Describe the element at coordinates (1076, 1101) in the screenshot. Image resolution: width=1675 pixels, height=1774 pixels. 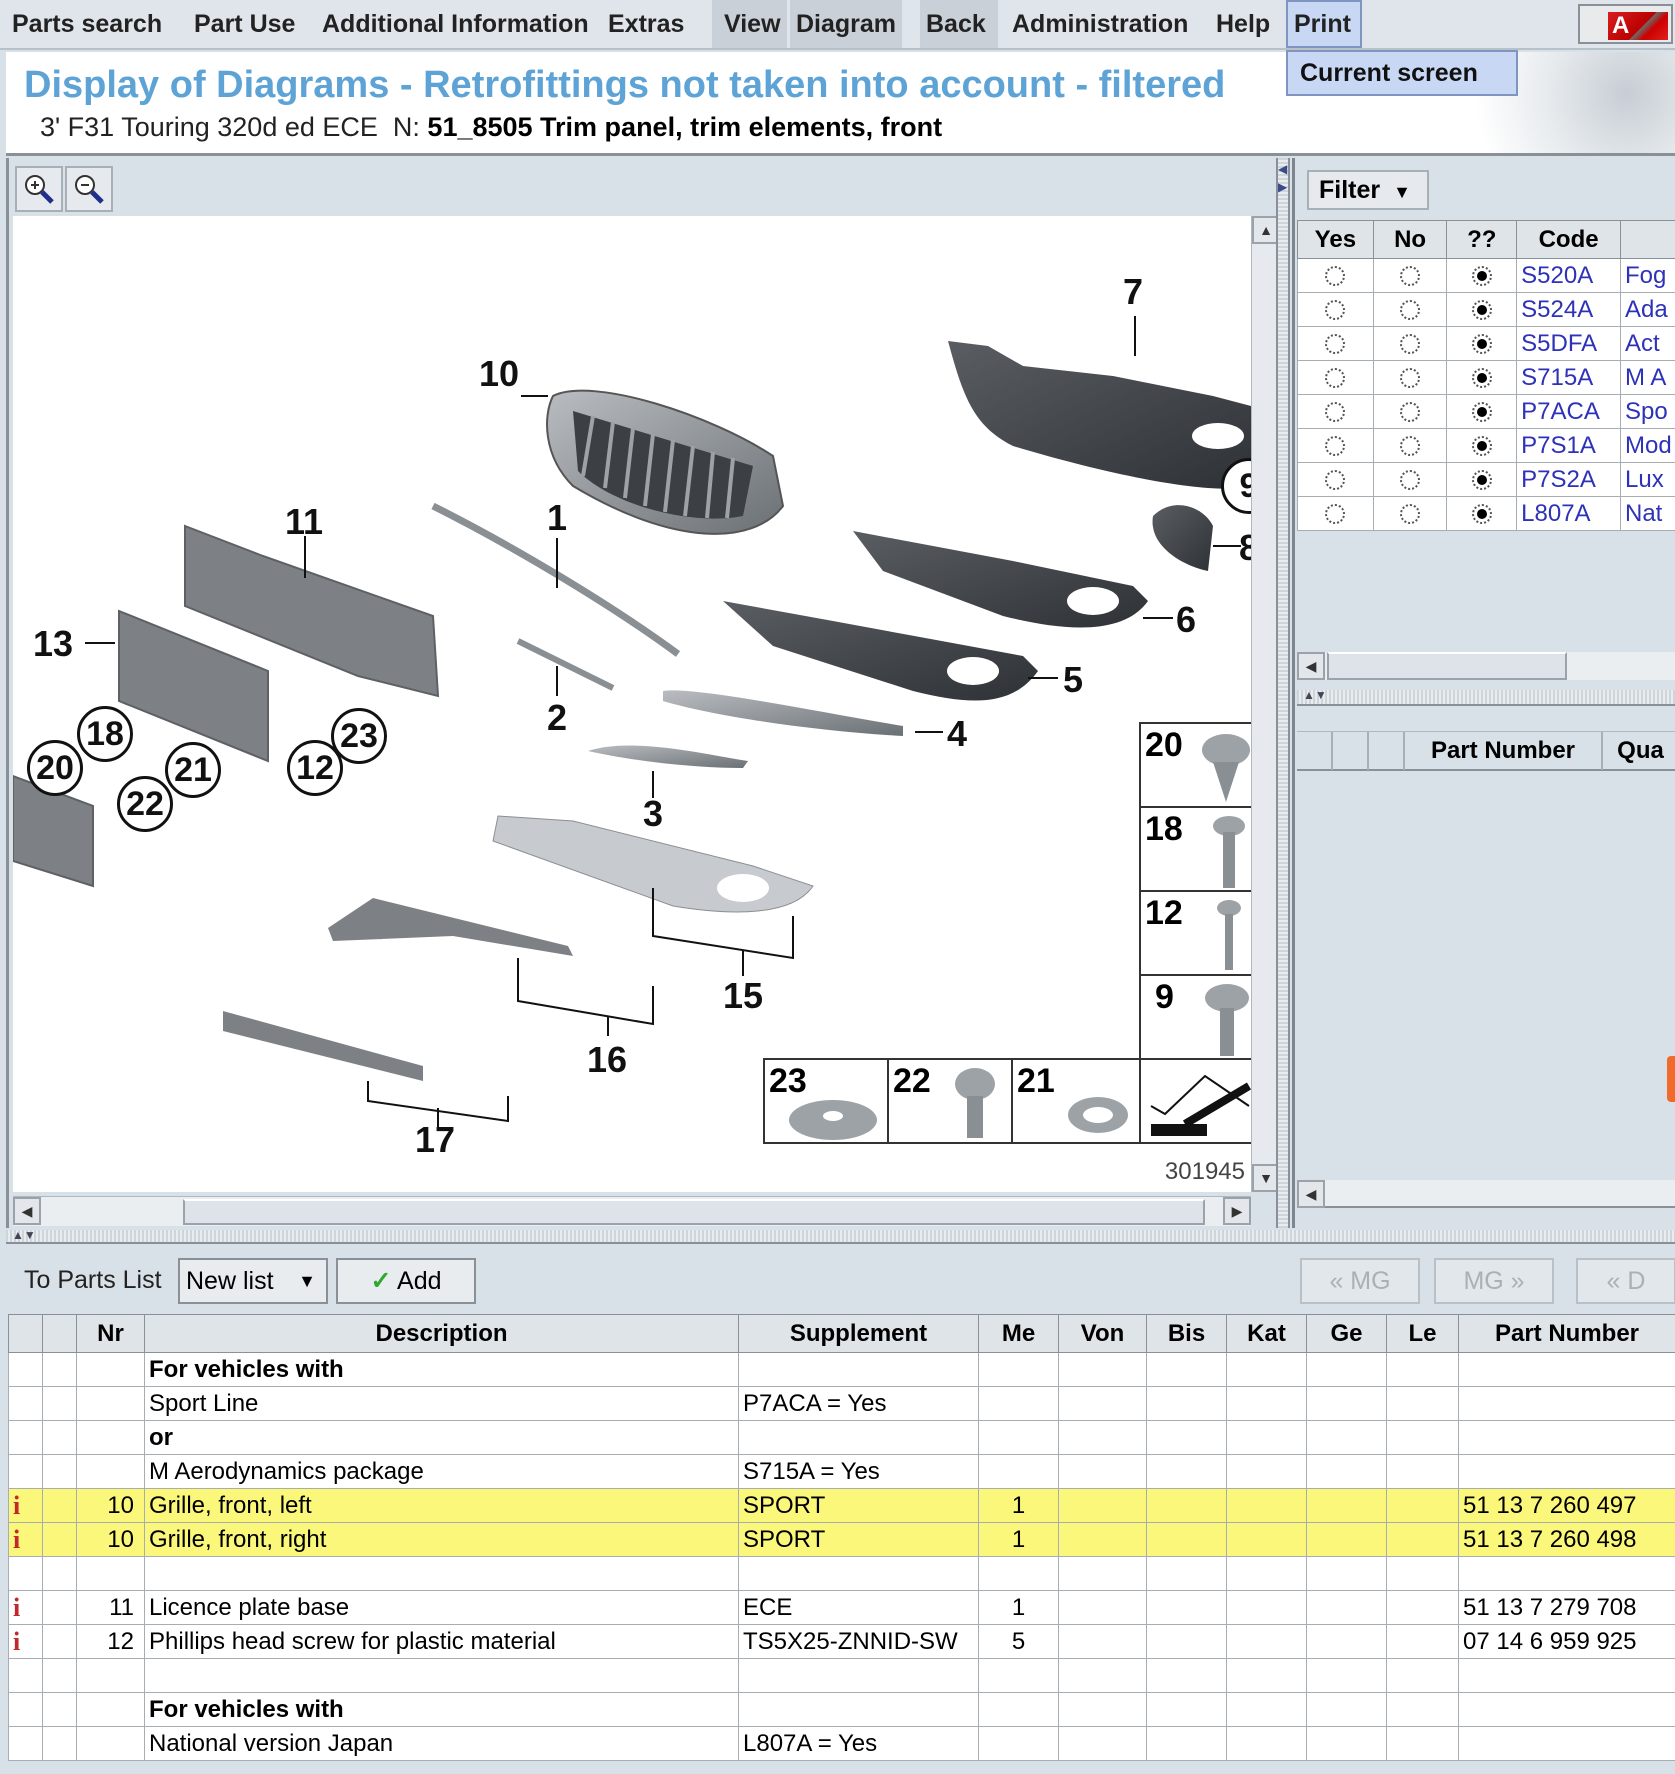
I see `fastener-cell-21: 21` at that location.